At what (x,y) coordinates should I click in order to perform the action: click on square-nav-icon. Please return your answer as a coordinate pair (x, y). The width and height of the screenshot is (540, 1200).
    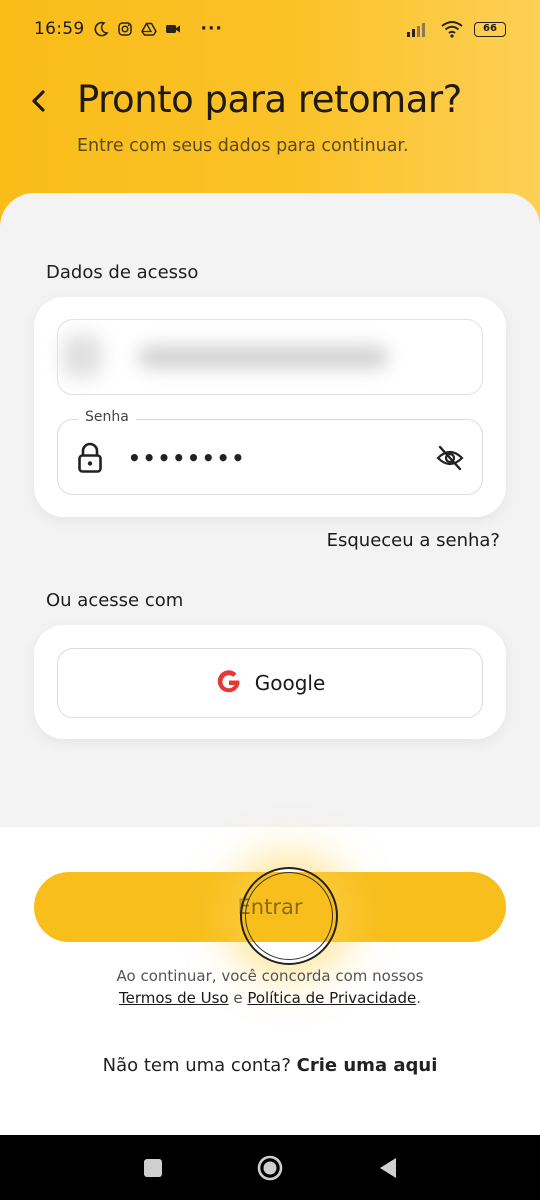
    Looking at the image, I should click on (153, 1168).